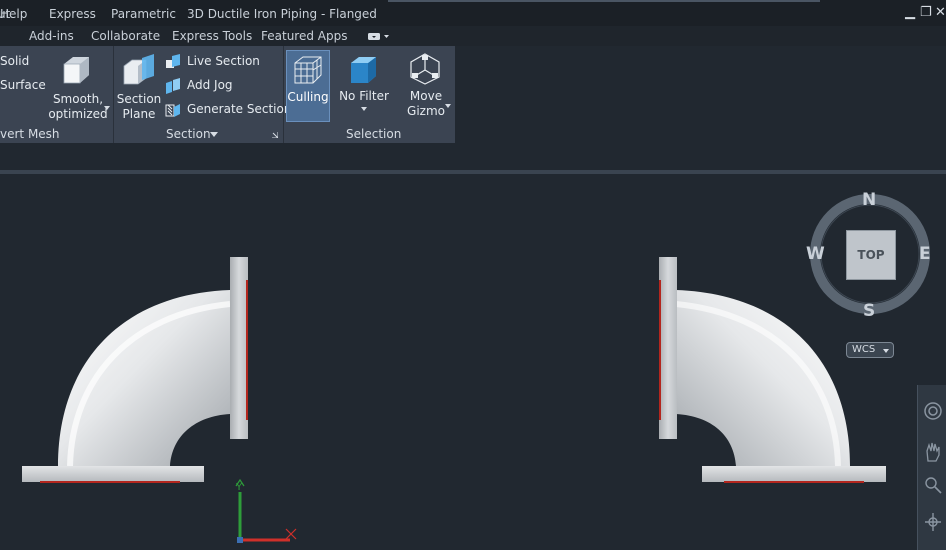 The width and height of the screenshot is (946, 550). Describe the element at coordinates (23, 85) in the screenshot. I see `convert-surface-button: Surface` at that location.